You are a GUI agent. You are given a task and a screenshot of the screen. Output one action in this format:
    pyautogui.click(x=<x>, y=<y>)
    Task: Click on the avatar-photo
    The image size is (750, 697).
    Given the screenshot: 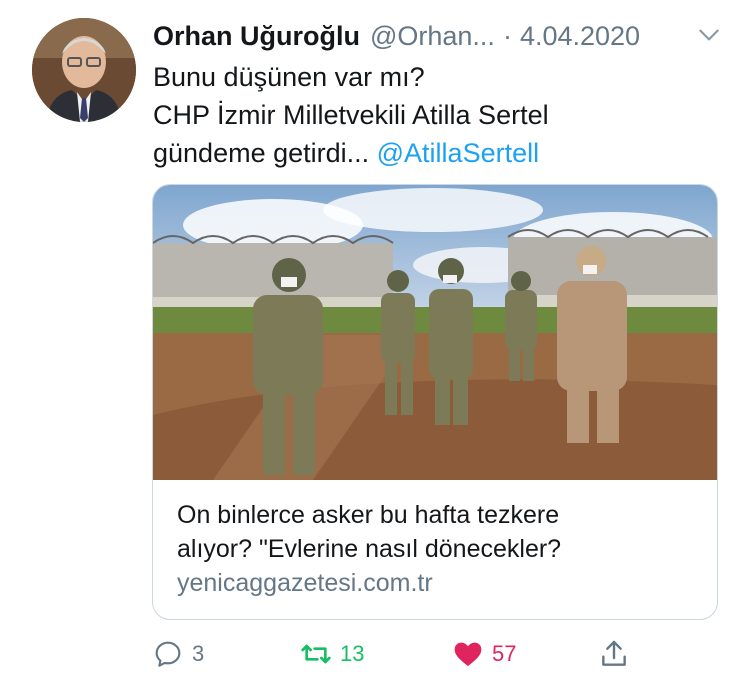 What is the action you would take?
    pyautogui.click(x=84, y=70)
    